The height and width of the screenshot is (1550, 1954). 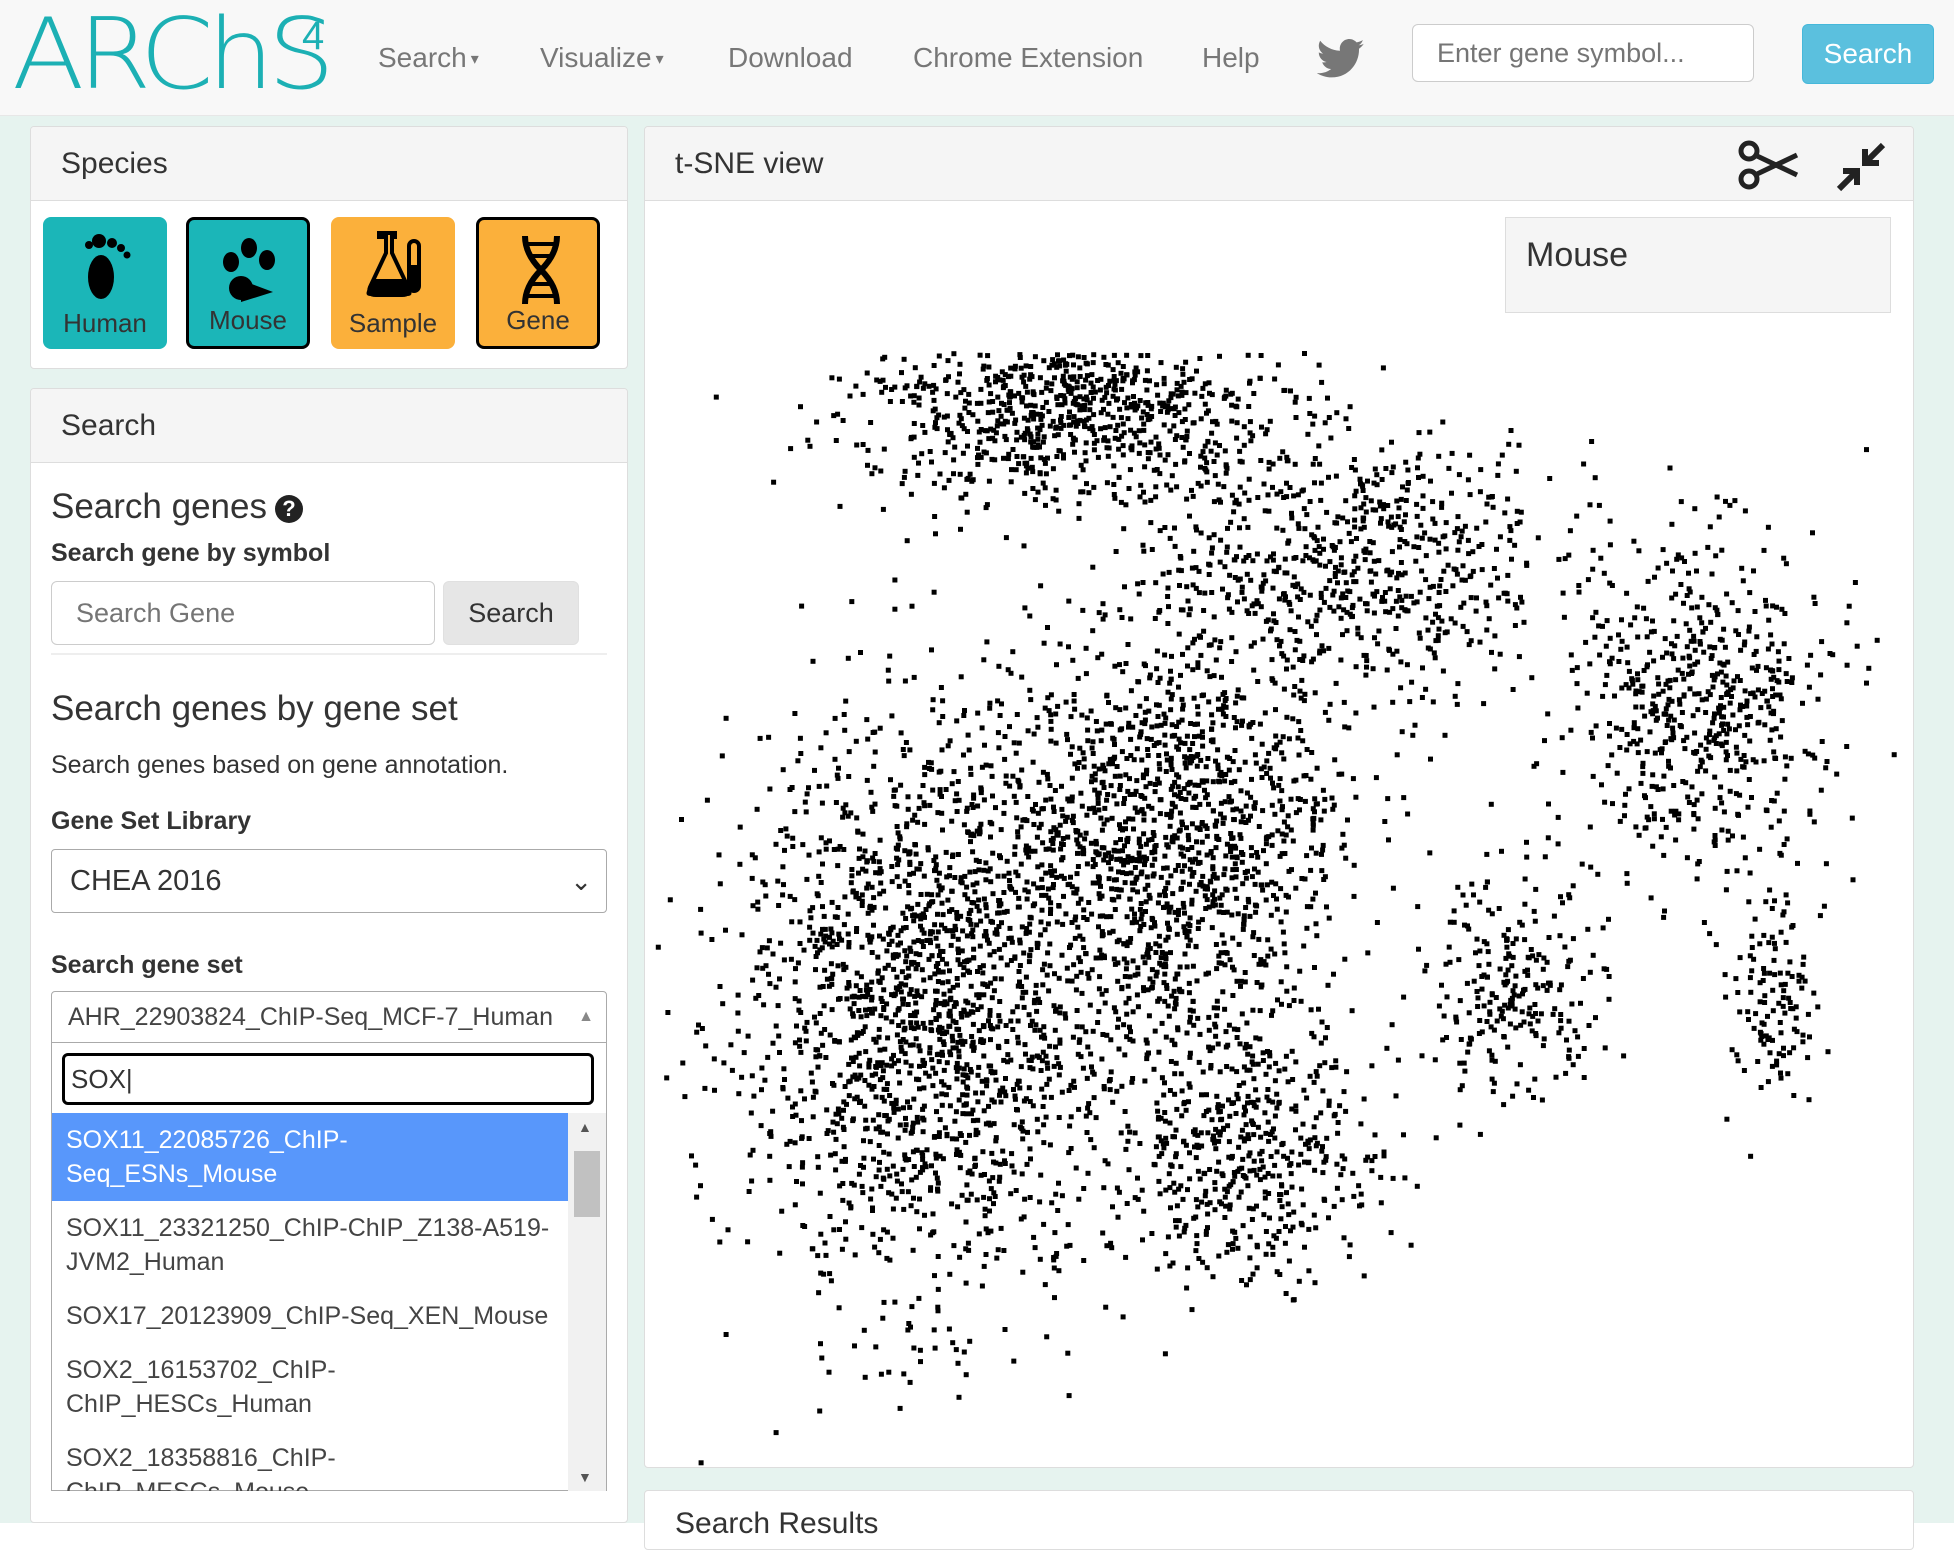 What do you see at coordinates (248, 283) in the screenshot?
I see `species-mouse-button: Mouse` at bounding box center [248, 283].